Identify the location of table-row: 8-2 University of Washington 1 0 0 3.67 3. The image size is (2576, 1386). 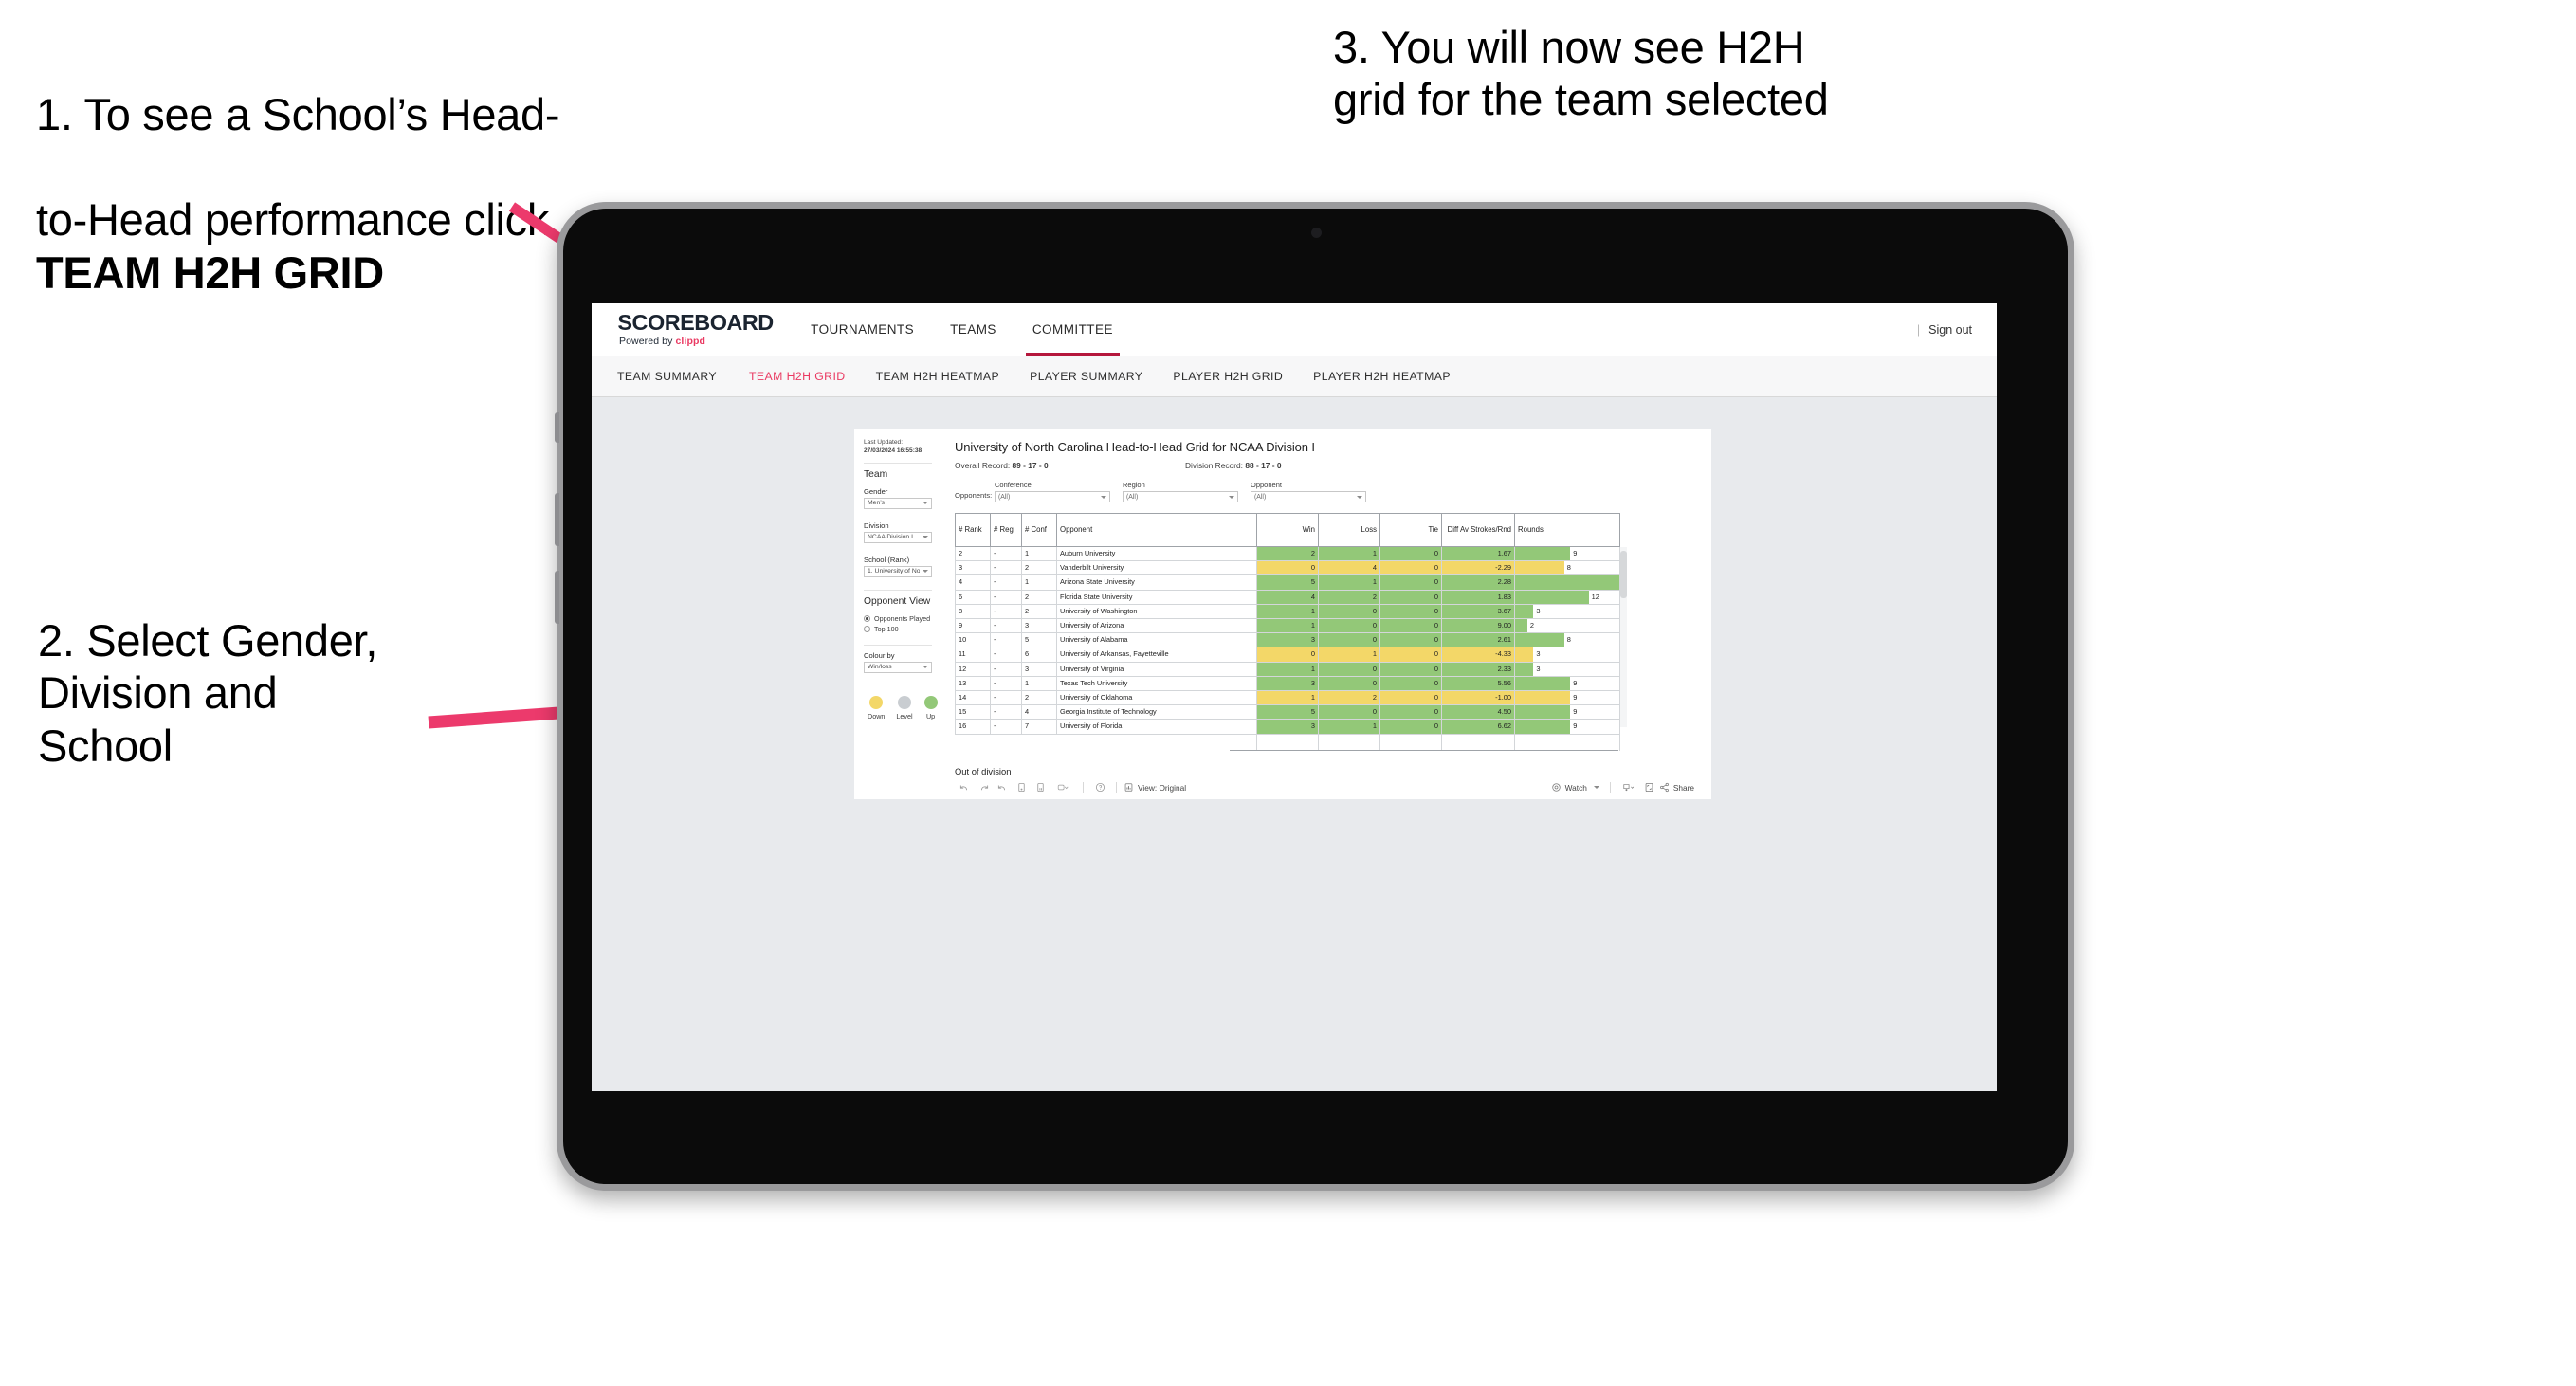
(1287, 612).